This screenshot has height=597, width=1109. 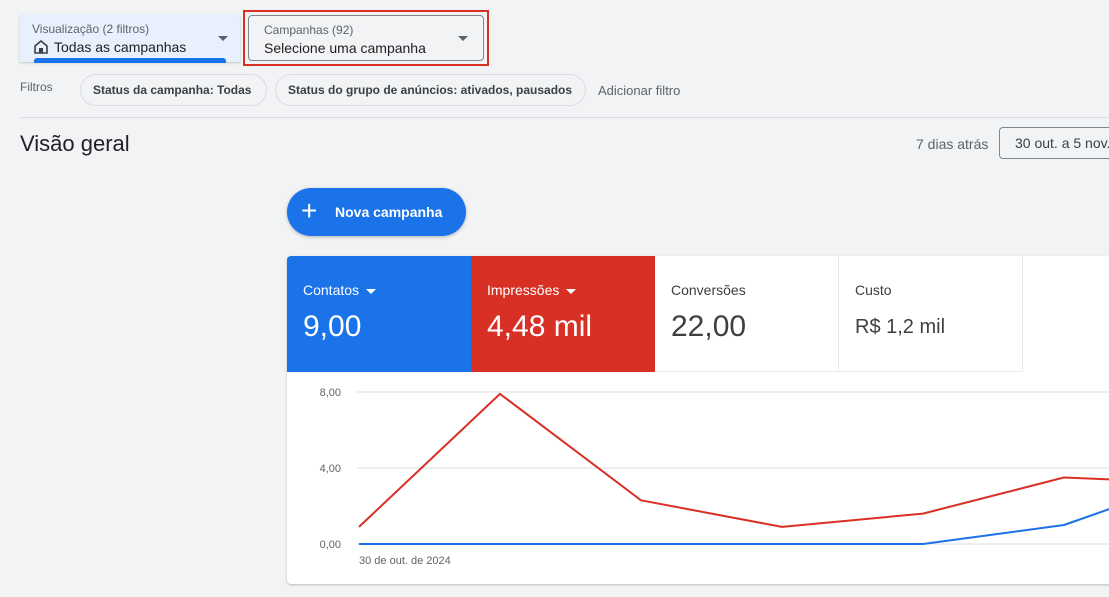 What do you see at coordinates (405, 561) in the screenshot?
I see `x-tick-label: 30 de out. de 2024` at bounding box center [405, 561].